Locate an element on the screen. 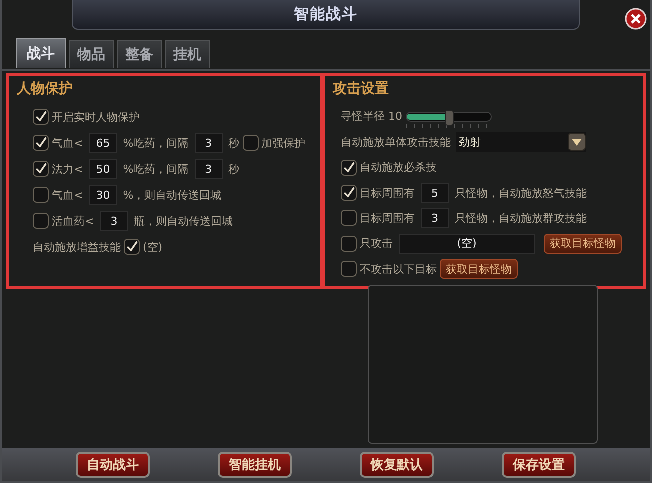 The width and height of the screenshot is (652, 483). input-field: 65 is located at coordinates (103, 143).